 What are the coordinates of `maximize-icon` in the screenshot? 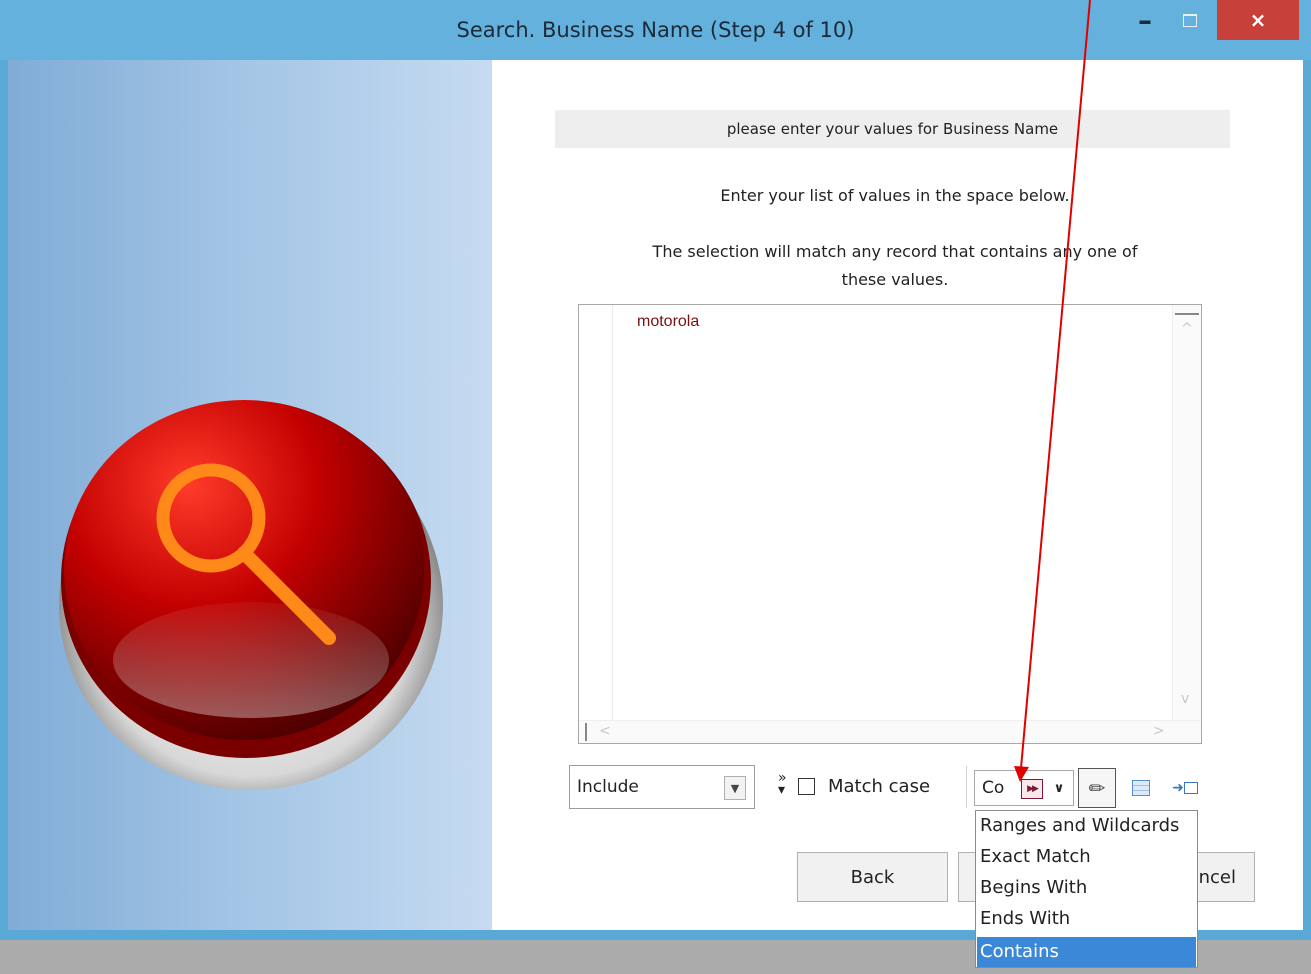 It's located at (1190, 20).